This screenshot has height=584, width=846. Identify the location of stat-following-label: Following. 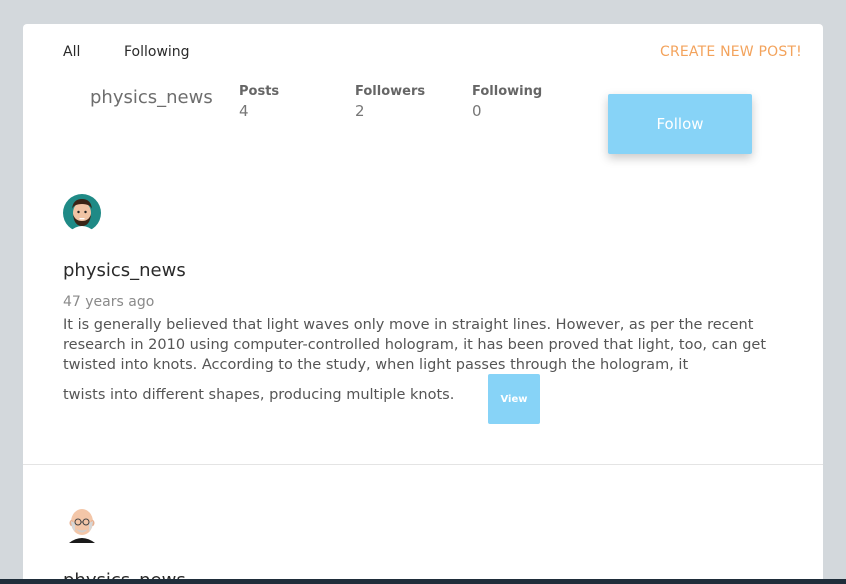
(507, 91).